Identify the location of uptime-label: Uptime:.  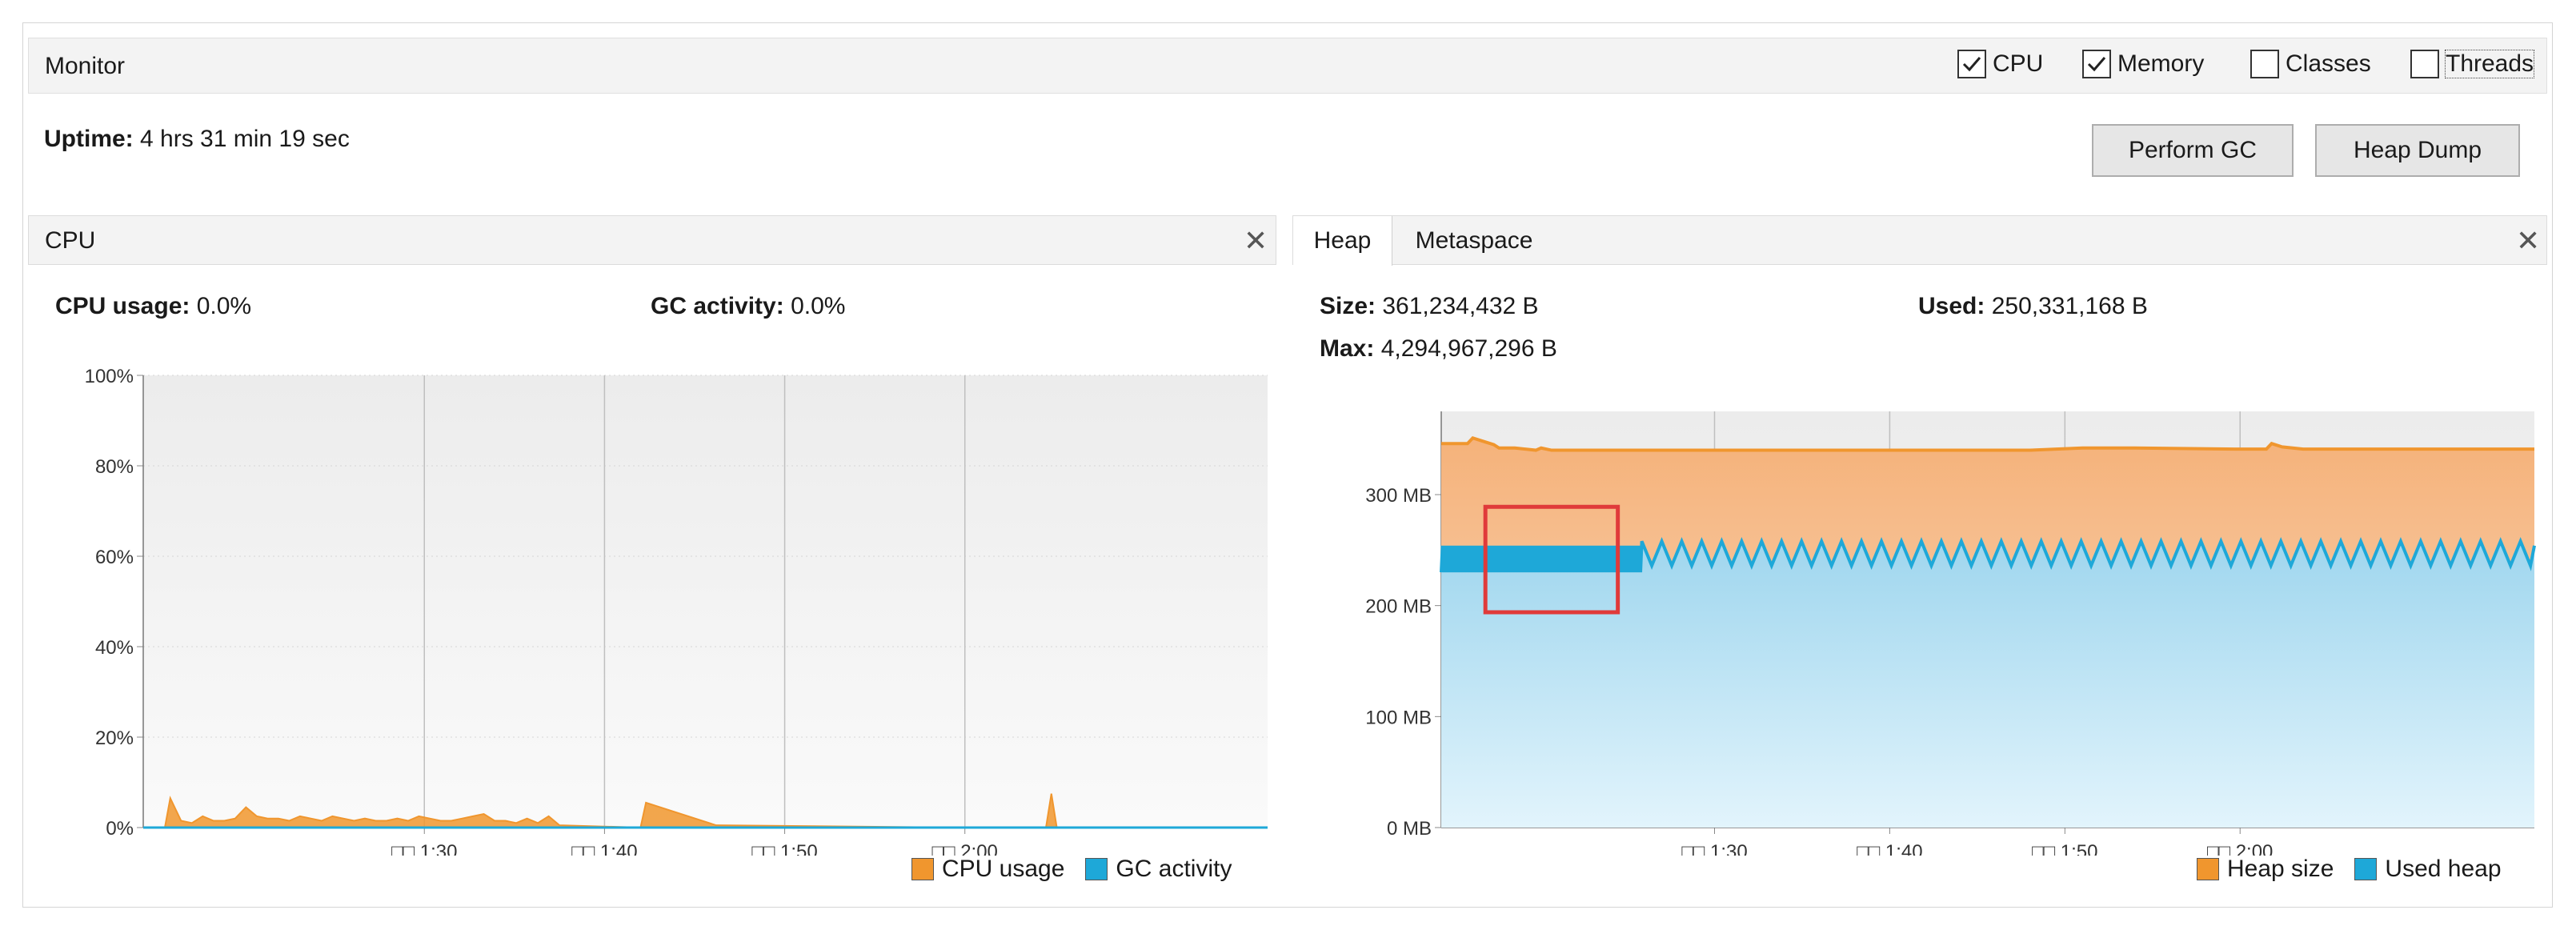
(89, 139).